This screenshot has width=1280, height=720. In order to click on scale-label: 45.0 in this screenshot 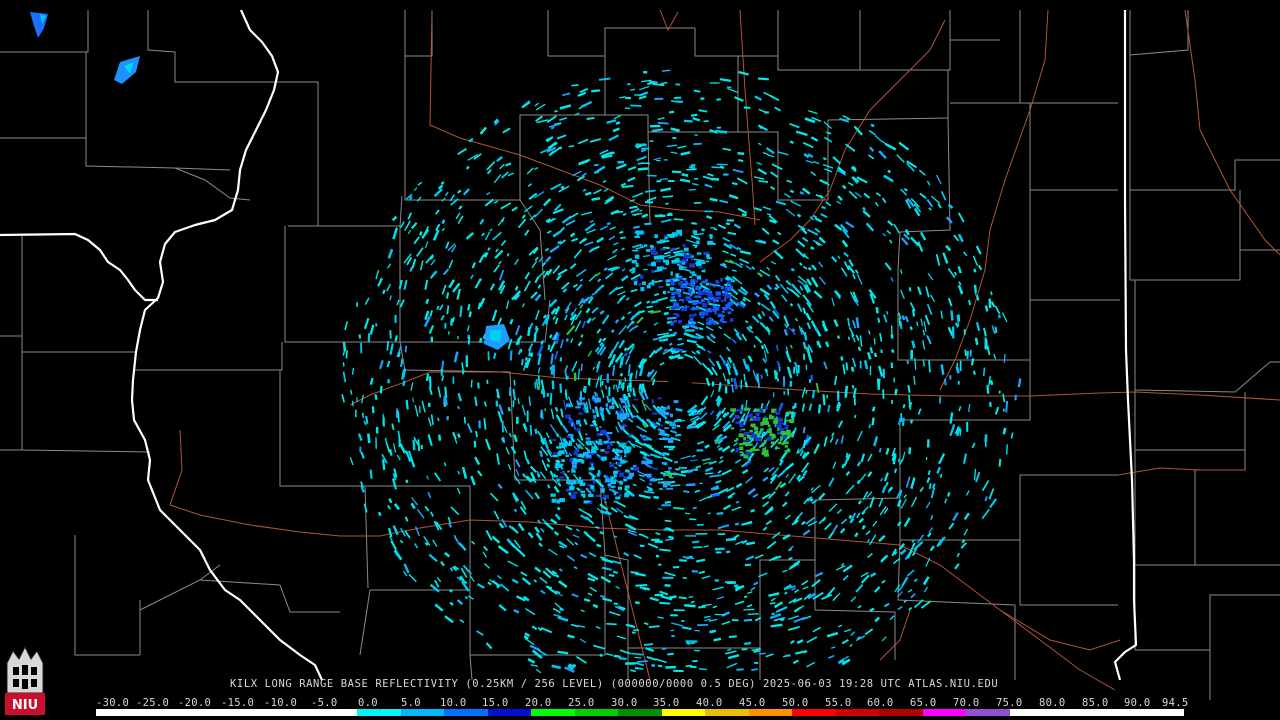, I will do `click(752, 703)`.